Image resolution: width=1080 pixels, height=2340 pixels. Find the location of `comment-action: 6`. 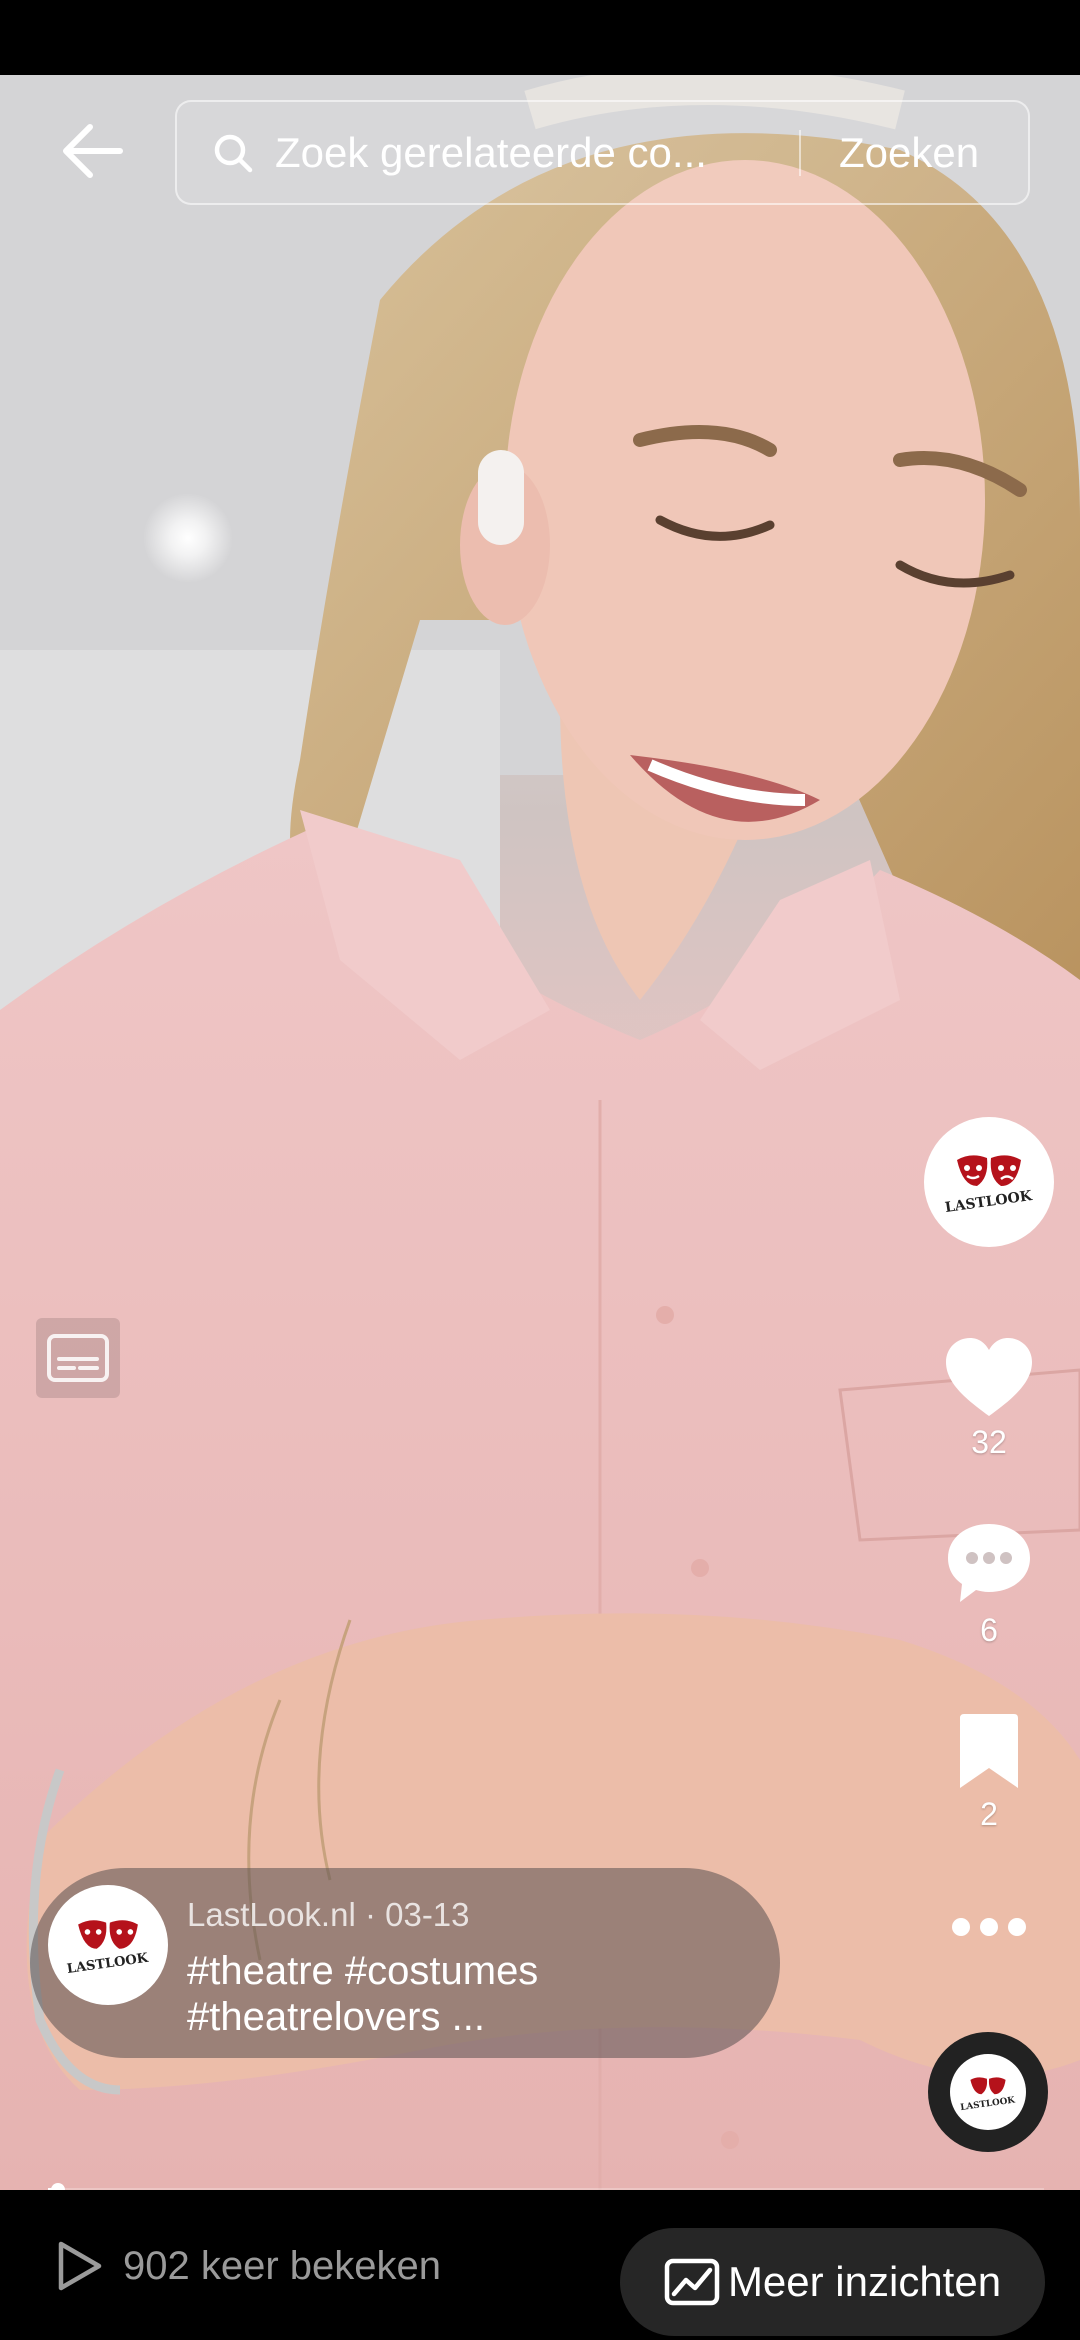

comment-action: 6 is located at coordinates (989, 1584).